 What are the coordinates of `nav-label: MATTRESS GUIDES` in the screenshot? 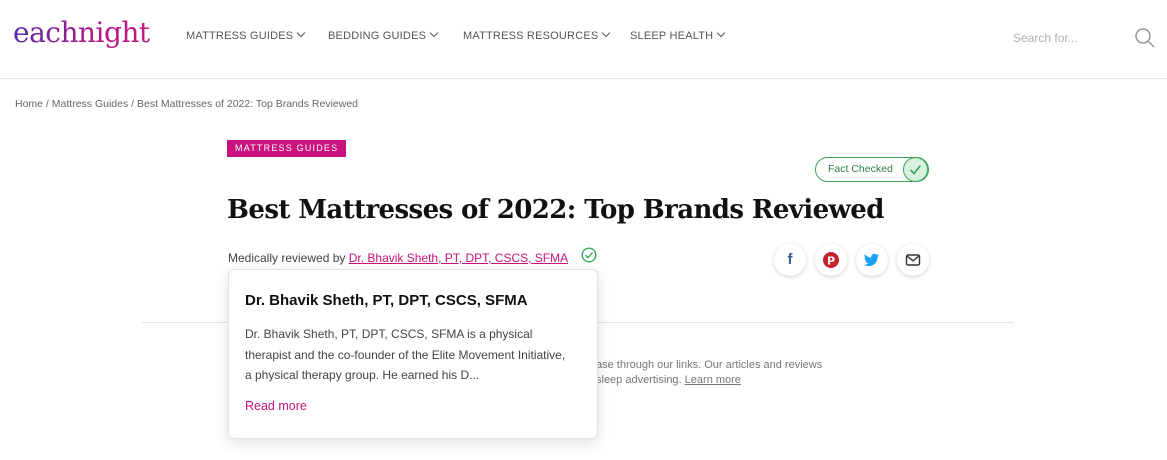 It's located at (240, 36).